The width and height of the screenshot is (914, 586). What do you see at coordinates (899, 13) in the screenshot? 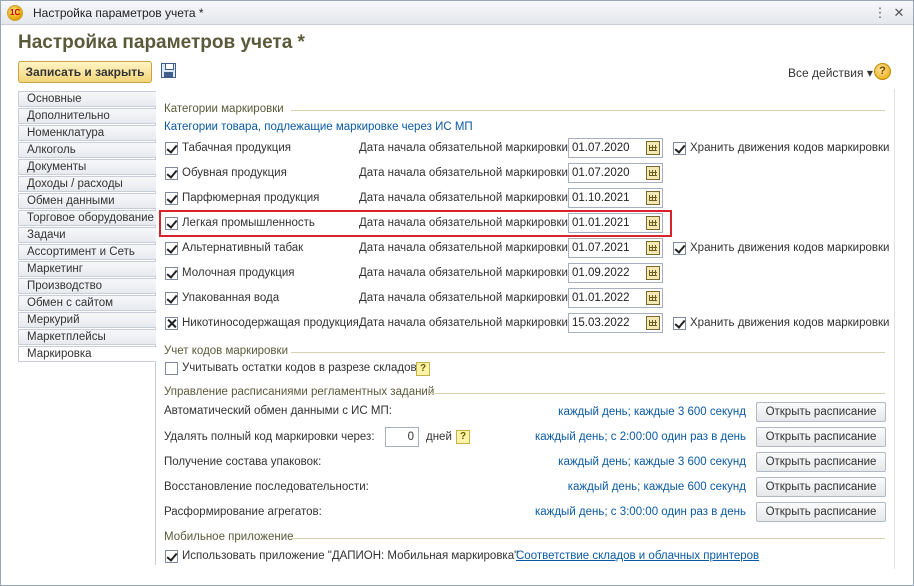
I see `close-icon: ✕` at bounding box center [899, 13].